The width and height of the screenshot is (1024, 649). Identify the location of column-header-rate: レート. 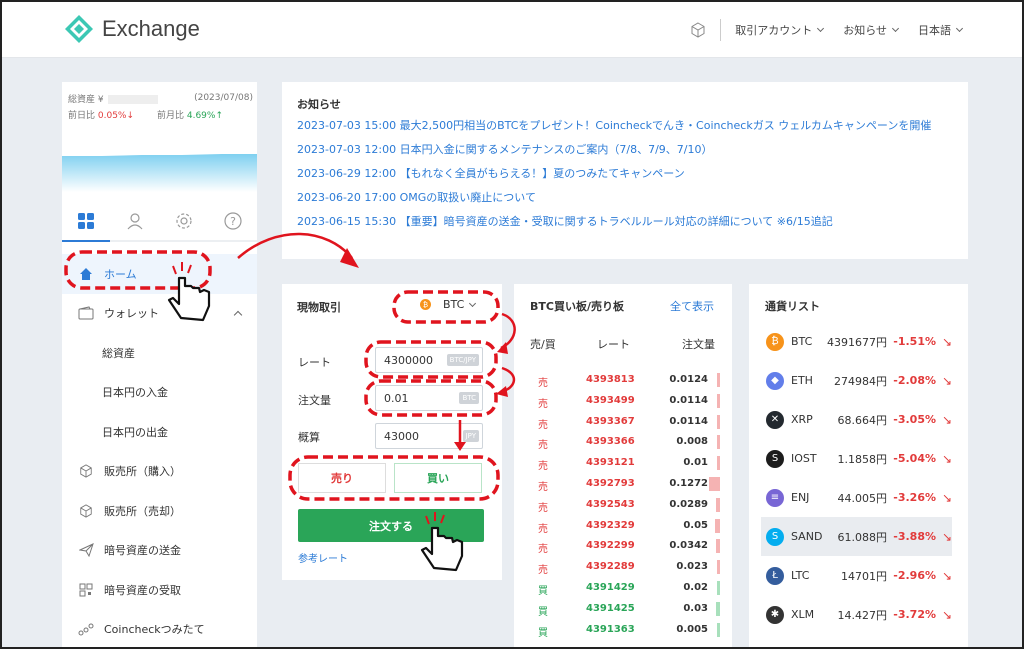
(613, 344).